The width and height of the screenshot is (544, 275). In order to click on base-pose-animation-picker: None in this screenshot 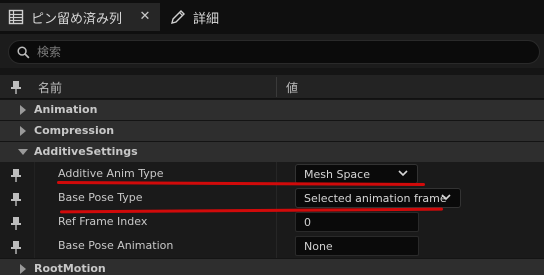, I will do `click(357, 246)`.